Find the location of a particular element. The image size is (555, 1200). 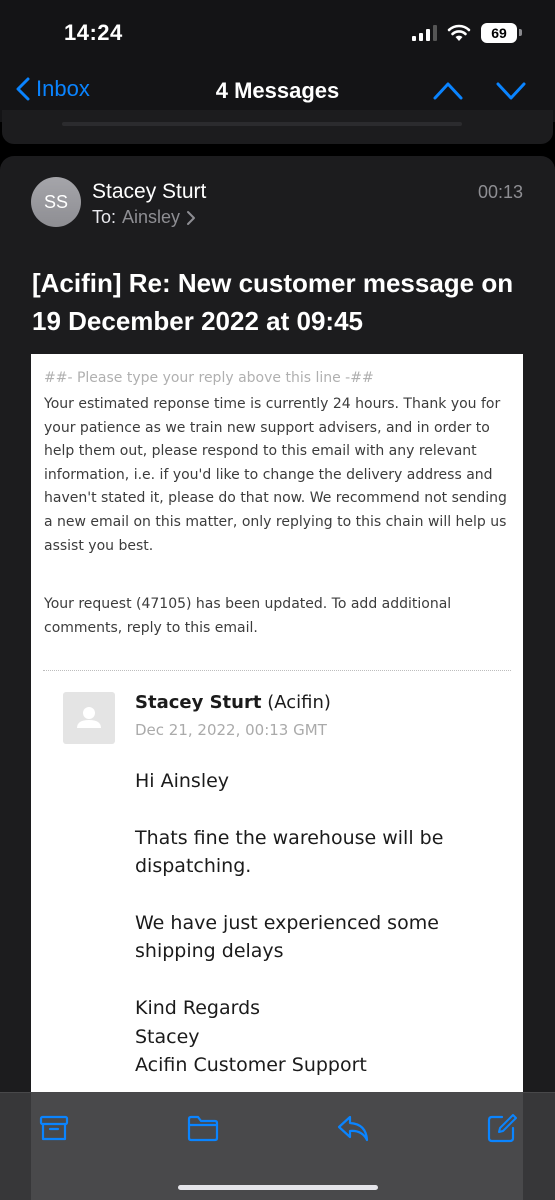

to-label: To: is located at coordinates (104, 217).